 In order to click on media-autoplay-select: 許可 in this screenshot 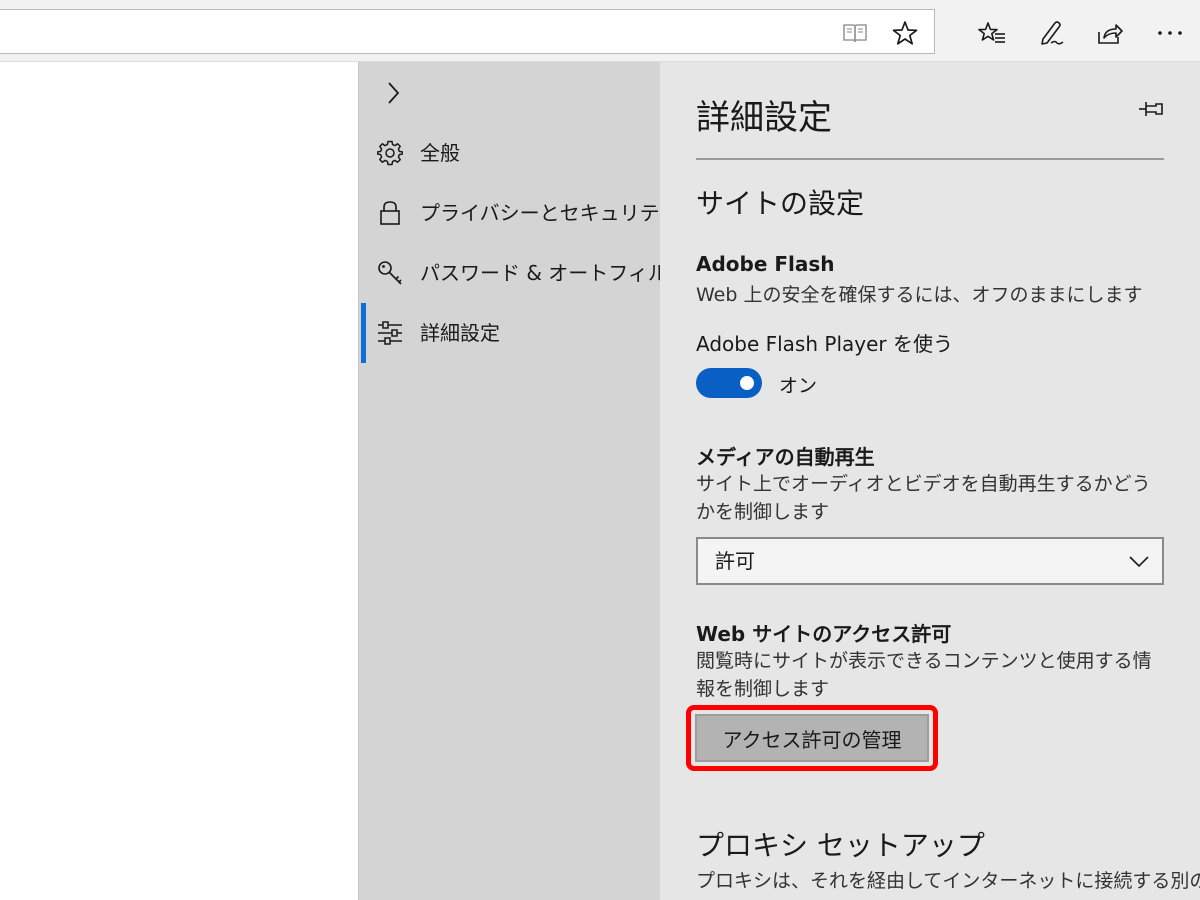, I will do `click(930, 561)`.